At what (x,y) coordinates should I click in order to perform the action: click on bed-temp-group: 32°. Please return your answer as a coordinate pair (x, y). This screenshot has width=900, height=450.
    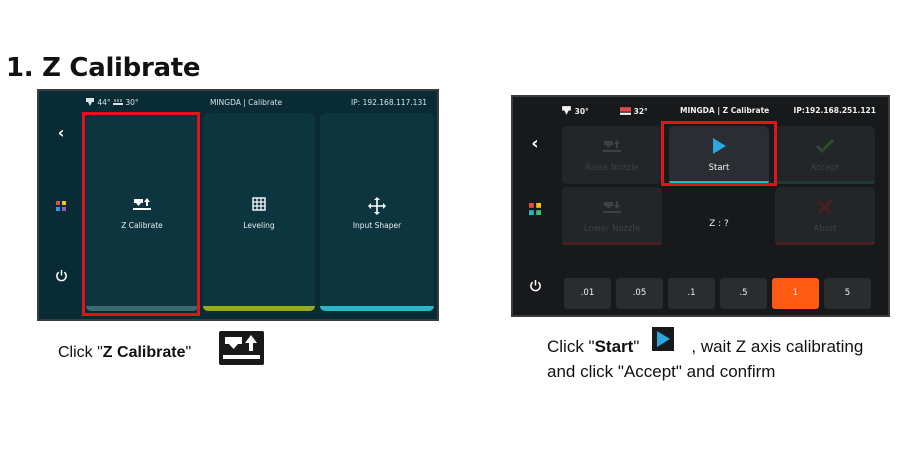
    Looking at the image, I should click on (634, 111).